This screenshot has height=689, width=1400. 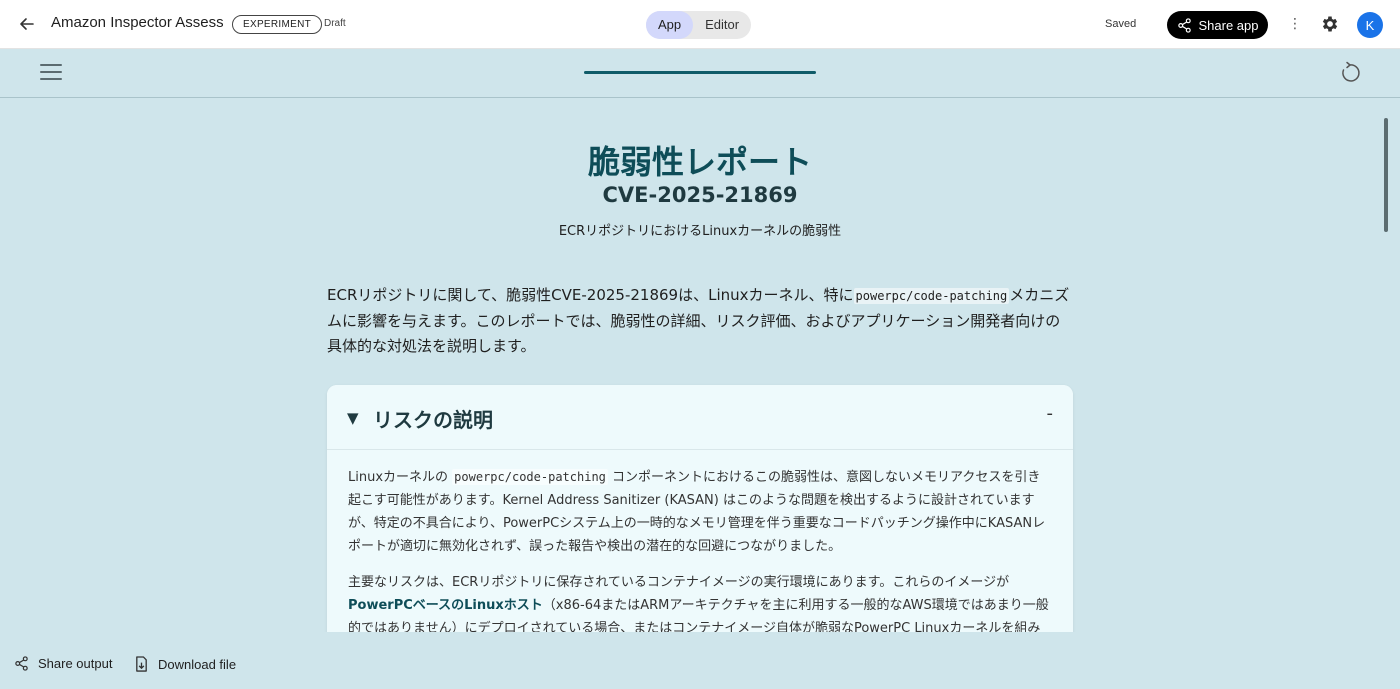 What do you see at coordinates (445, 605) in the screenshot?
I see `risk-p2-strong: PowerPCベースのLinuxホスト` at bounding box center [445, 605].